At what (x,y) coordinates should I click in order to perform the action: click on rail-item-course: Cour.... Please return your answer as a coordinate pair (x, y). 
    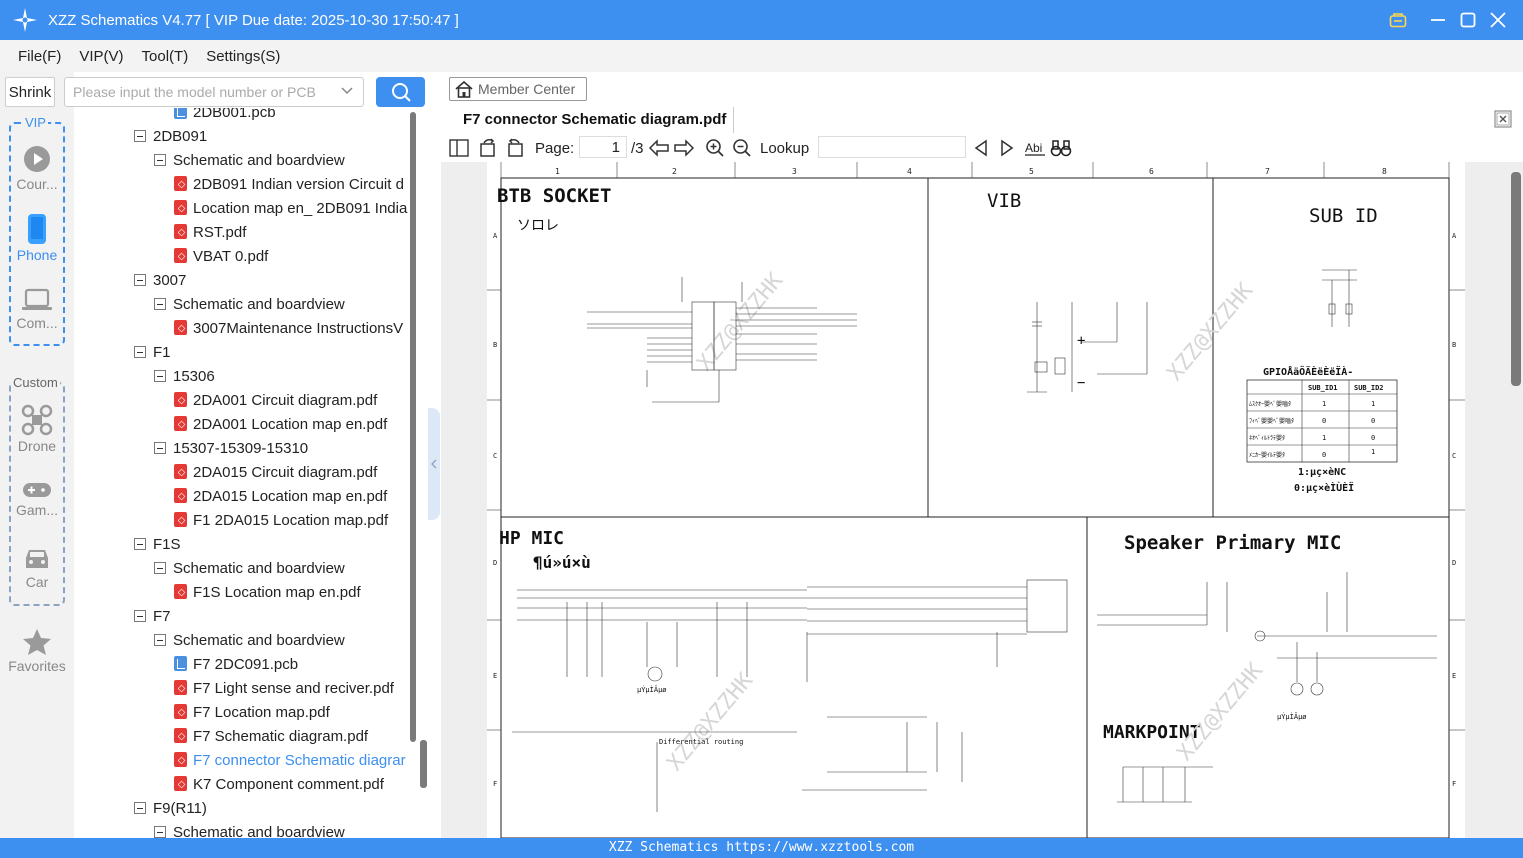
    Looking at the image, I should click on (37, 168).